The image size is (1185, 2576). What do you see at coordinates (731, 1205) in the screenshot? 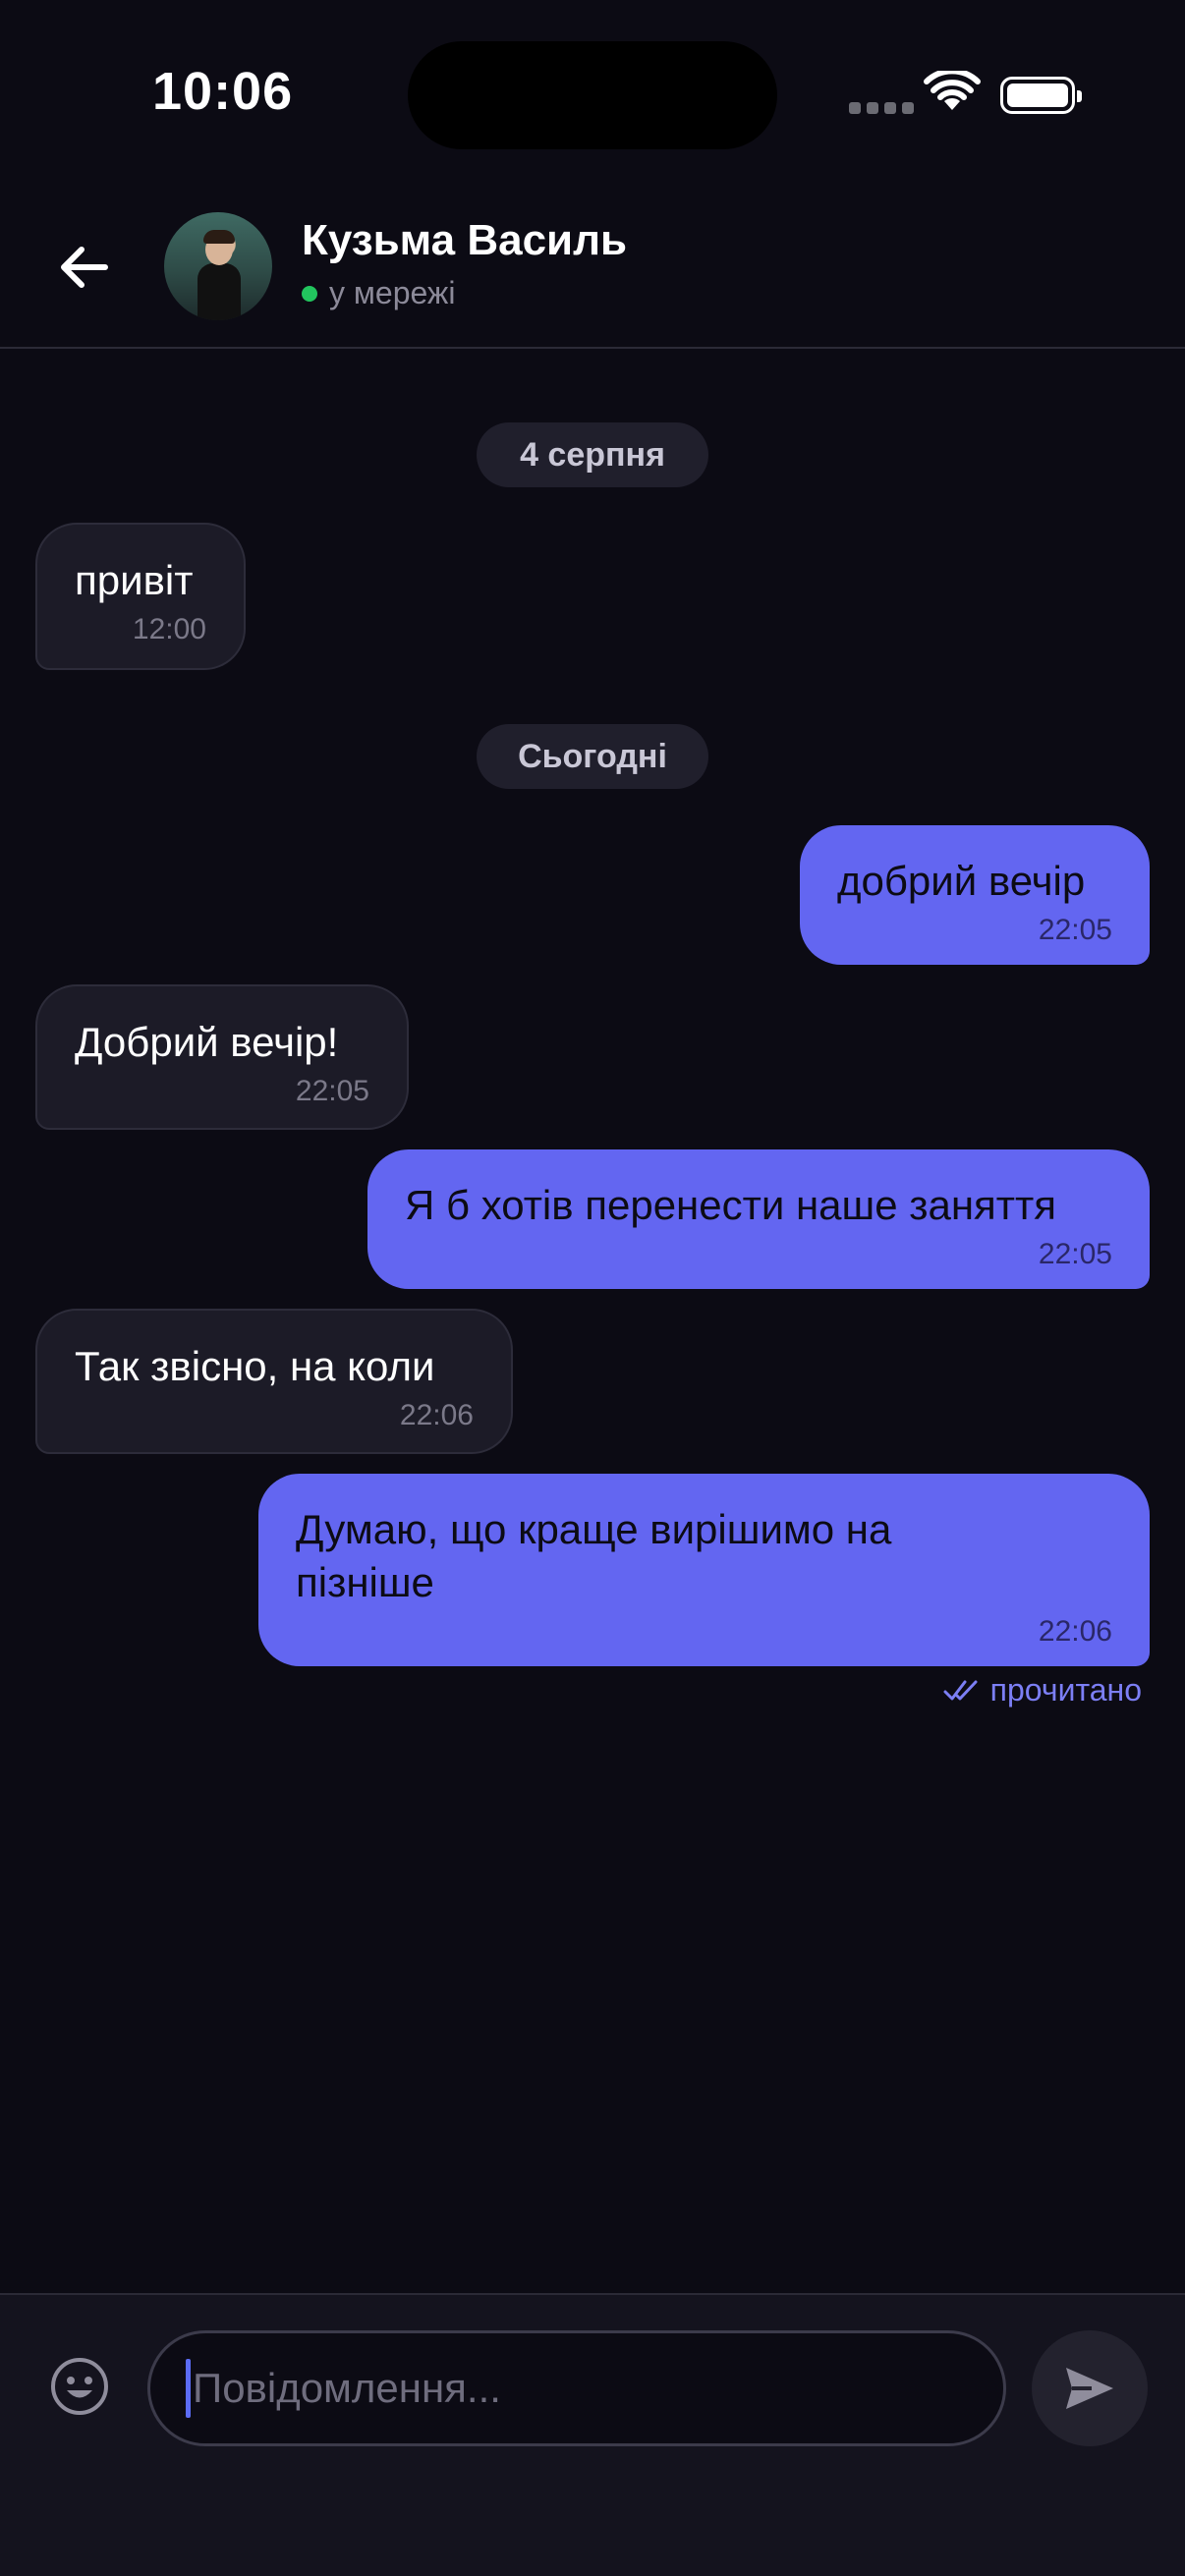
I see `message-text: Я б хотів перенести наше заняття` at bounding box center [731, 1205].